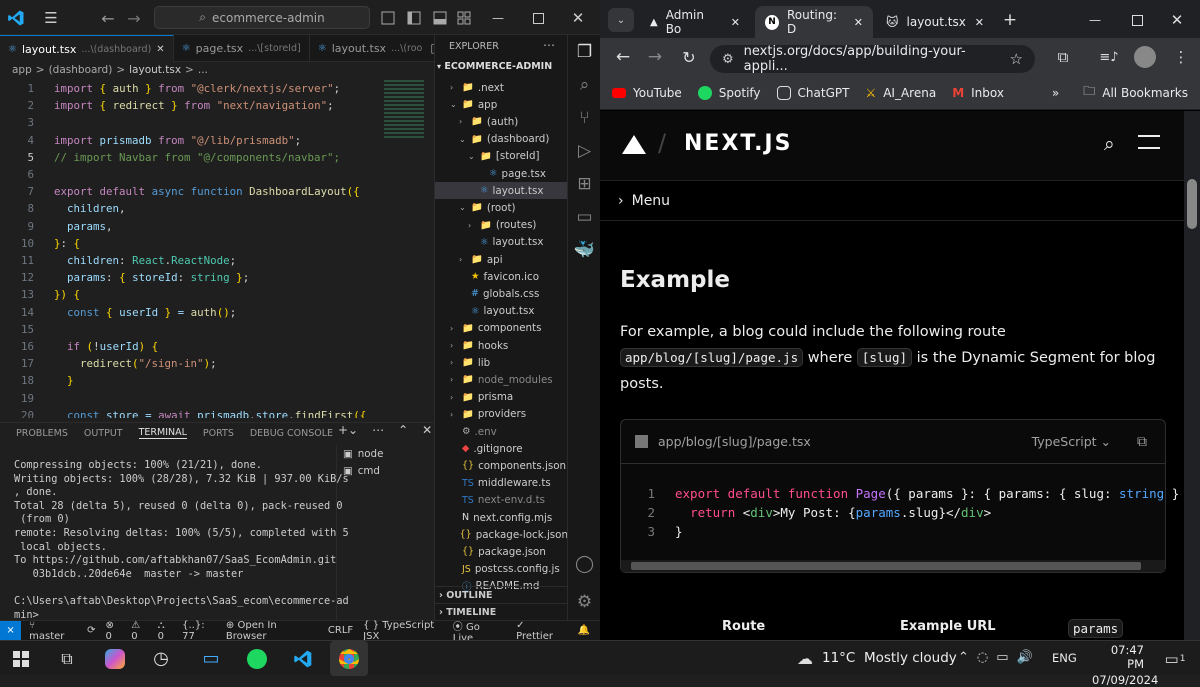  I want to click on folder-item: ⌄ 📁 app, so click(501, 104).